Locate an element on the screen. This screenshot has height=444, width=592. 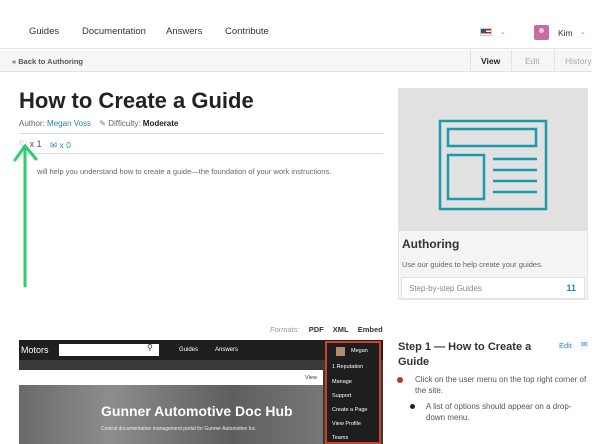
bullet-black is located at coordinates (412, 406).